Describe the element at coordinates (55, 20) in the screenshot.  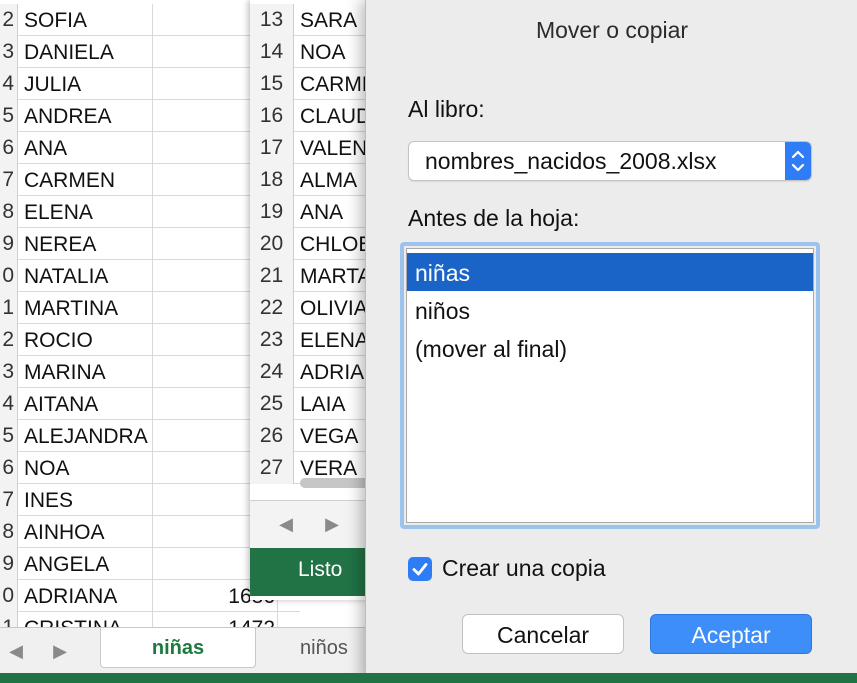
I see `name-cell: SOFIA` at that location.